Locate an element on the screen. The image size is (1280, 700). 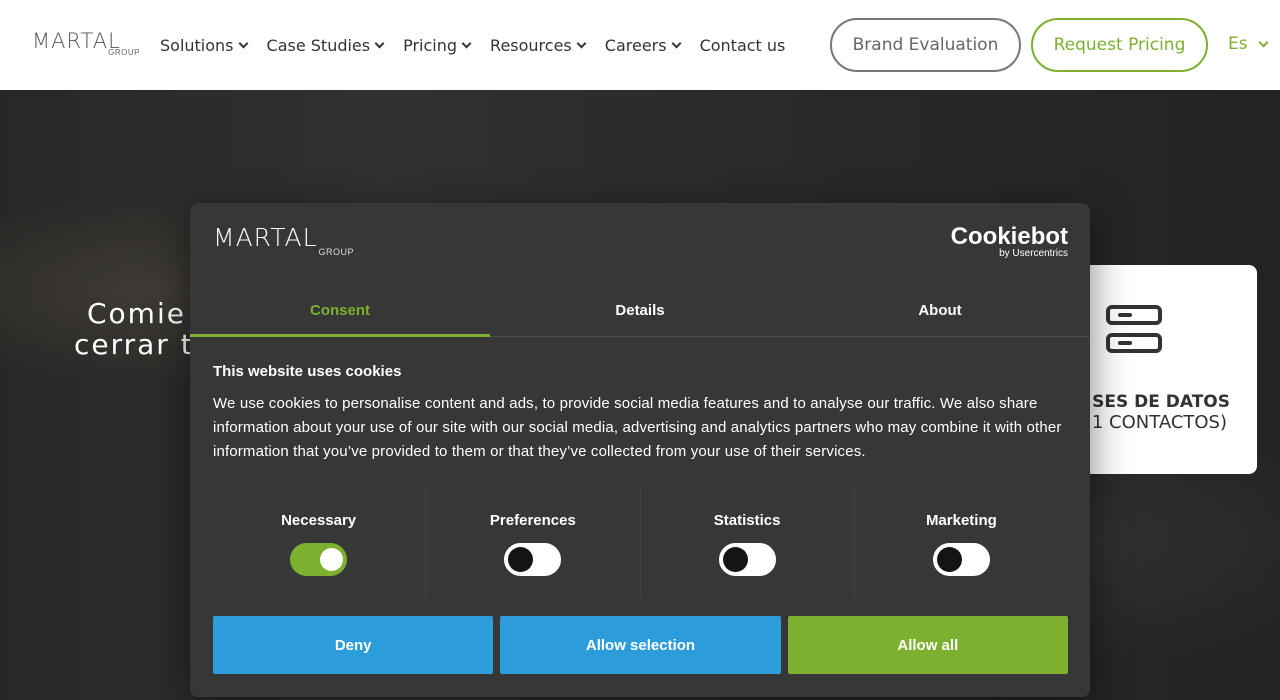
nav-case-studies-label: Case Studies is located at coordinates (318, 45).